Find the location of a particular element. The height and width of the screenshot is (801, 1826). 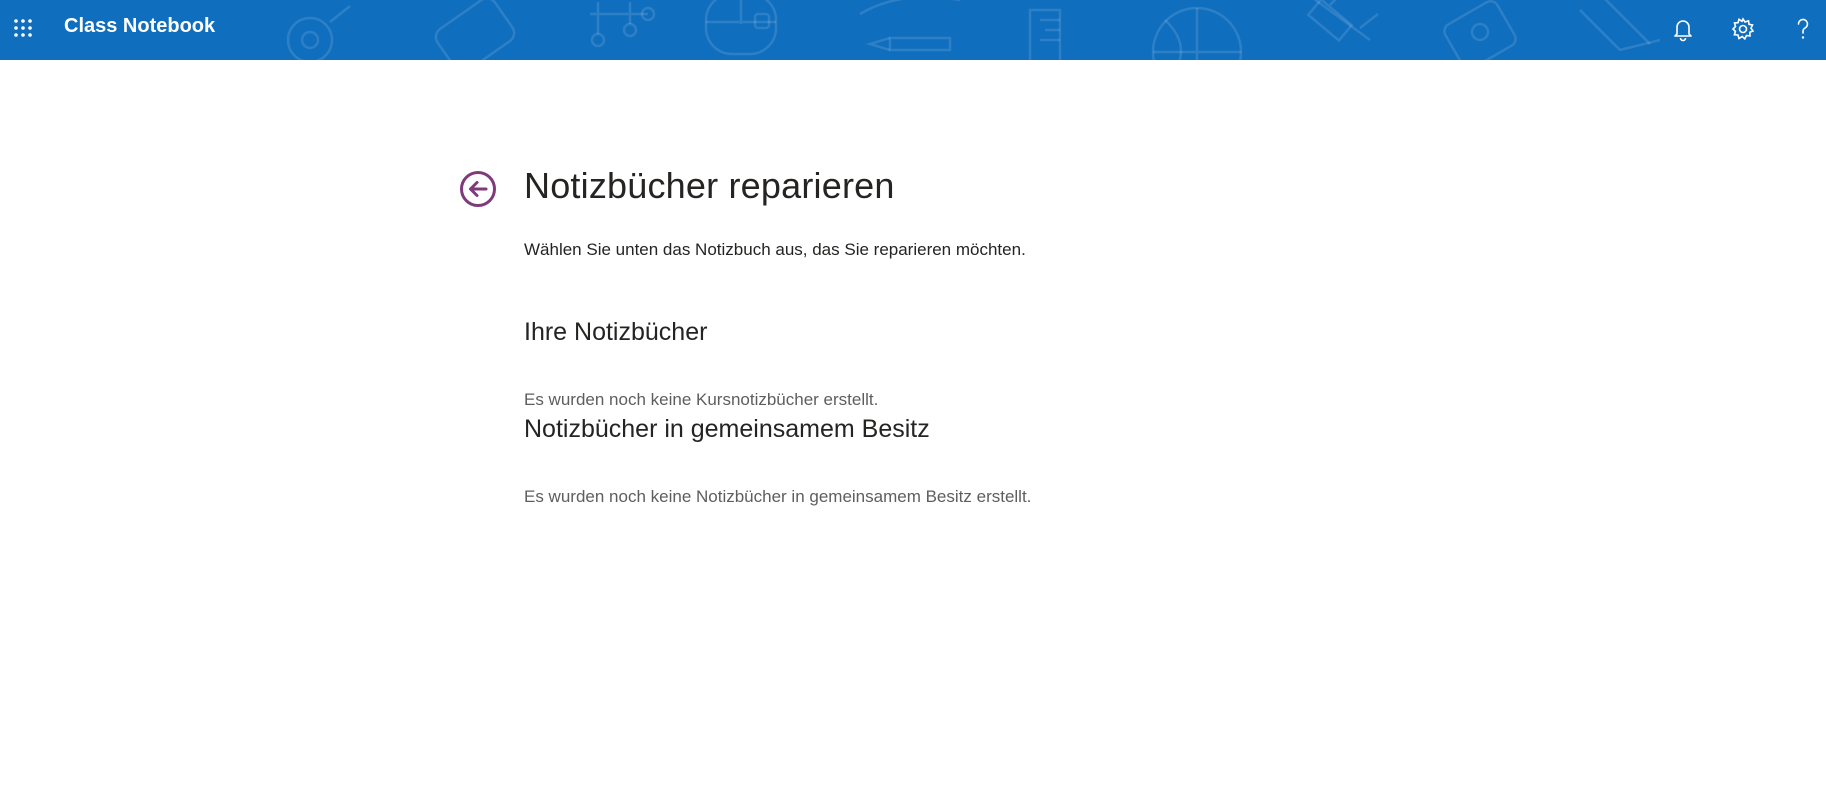

question-mark-icon is located at coordinates (1803, 29).